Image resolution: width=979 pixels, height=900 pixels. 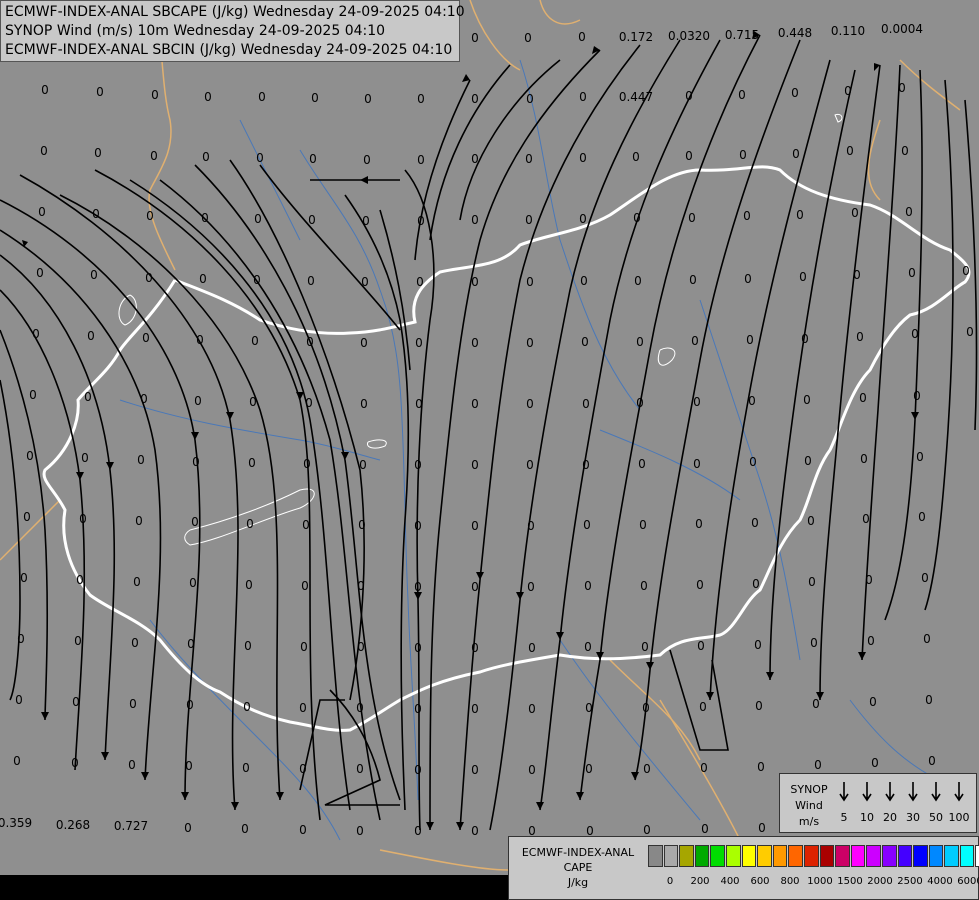 I want to click on wind-legend: SYNOP Wind m/s 5 10 20 30 50 100, so click(x=878, y=803).